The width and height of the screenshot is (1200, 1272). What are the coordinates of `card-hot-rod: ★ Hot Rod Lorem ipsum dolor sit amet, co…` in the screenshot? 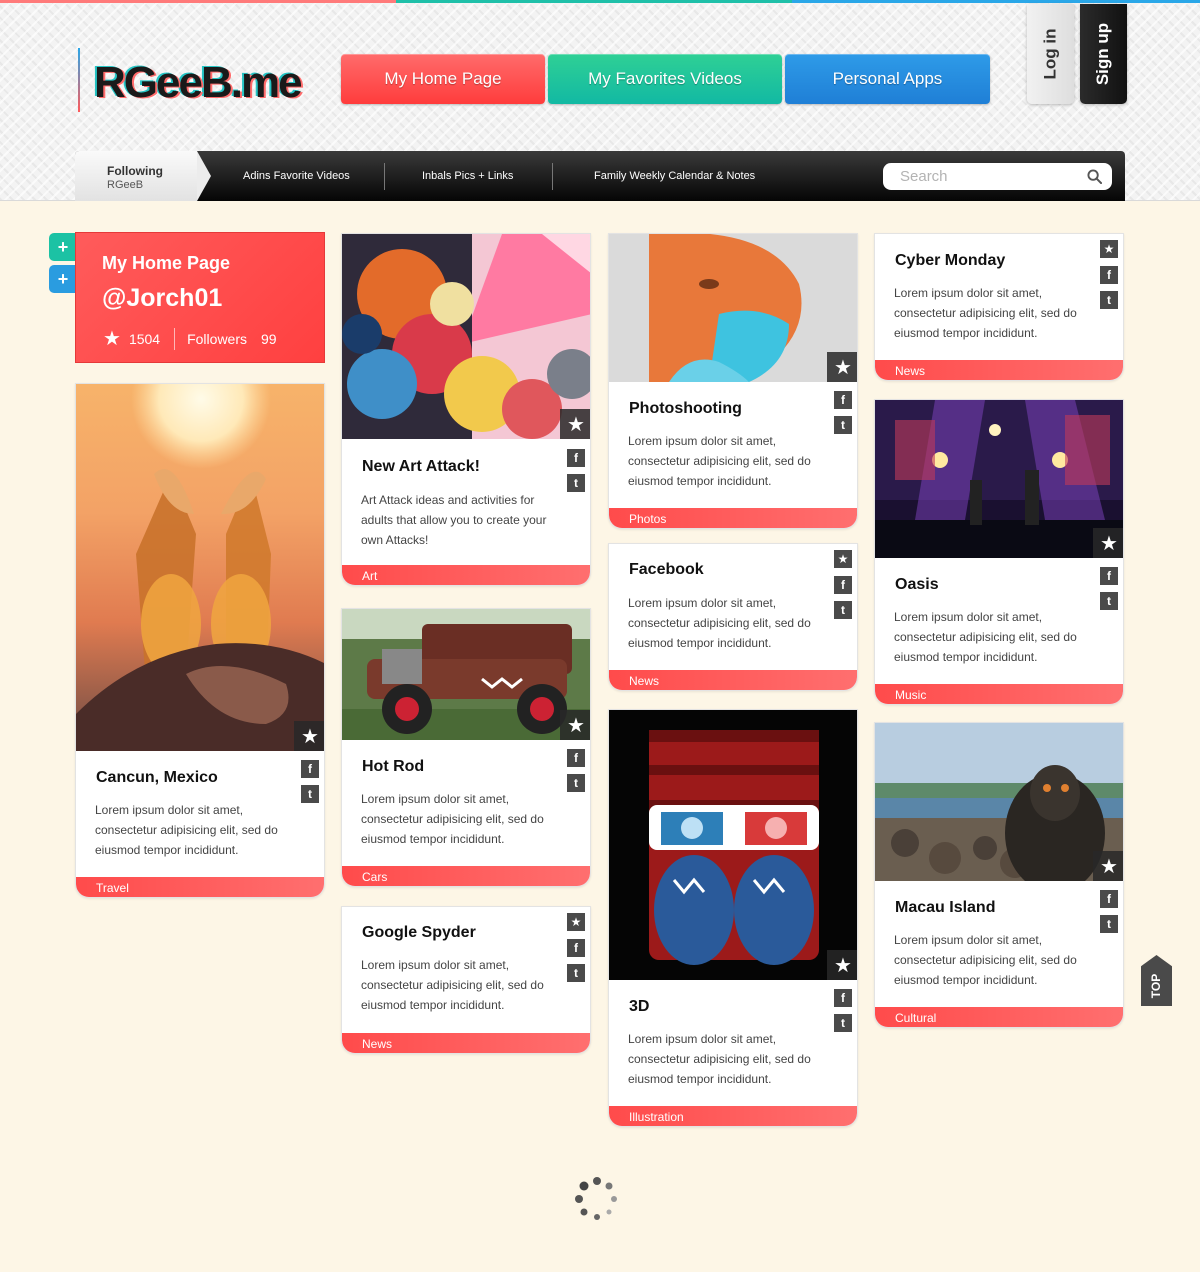 It's located at (466, 747).